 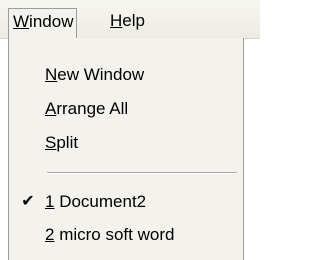 What do you see at coordinates (100, 201) in the screenshot?
I see `document-1-label: Document2` at bounding box center [100, 201].